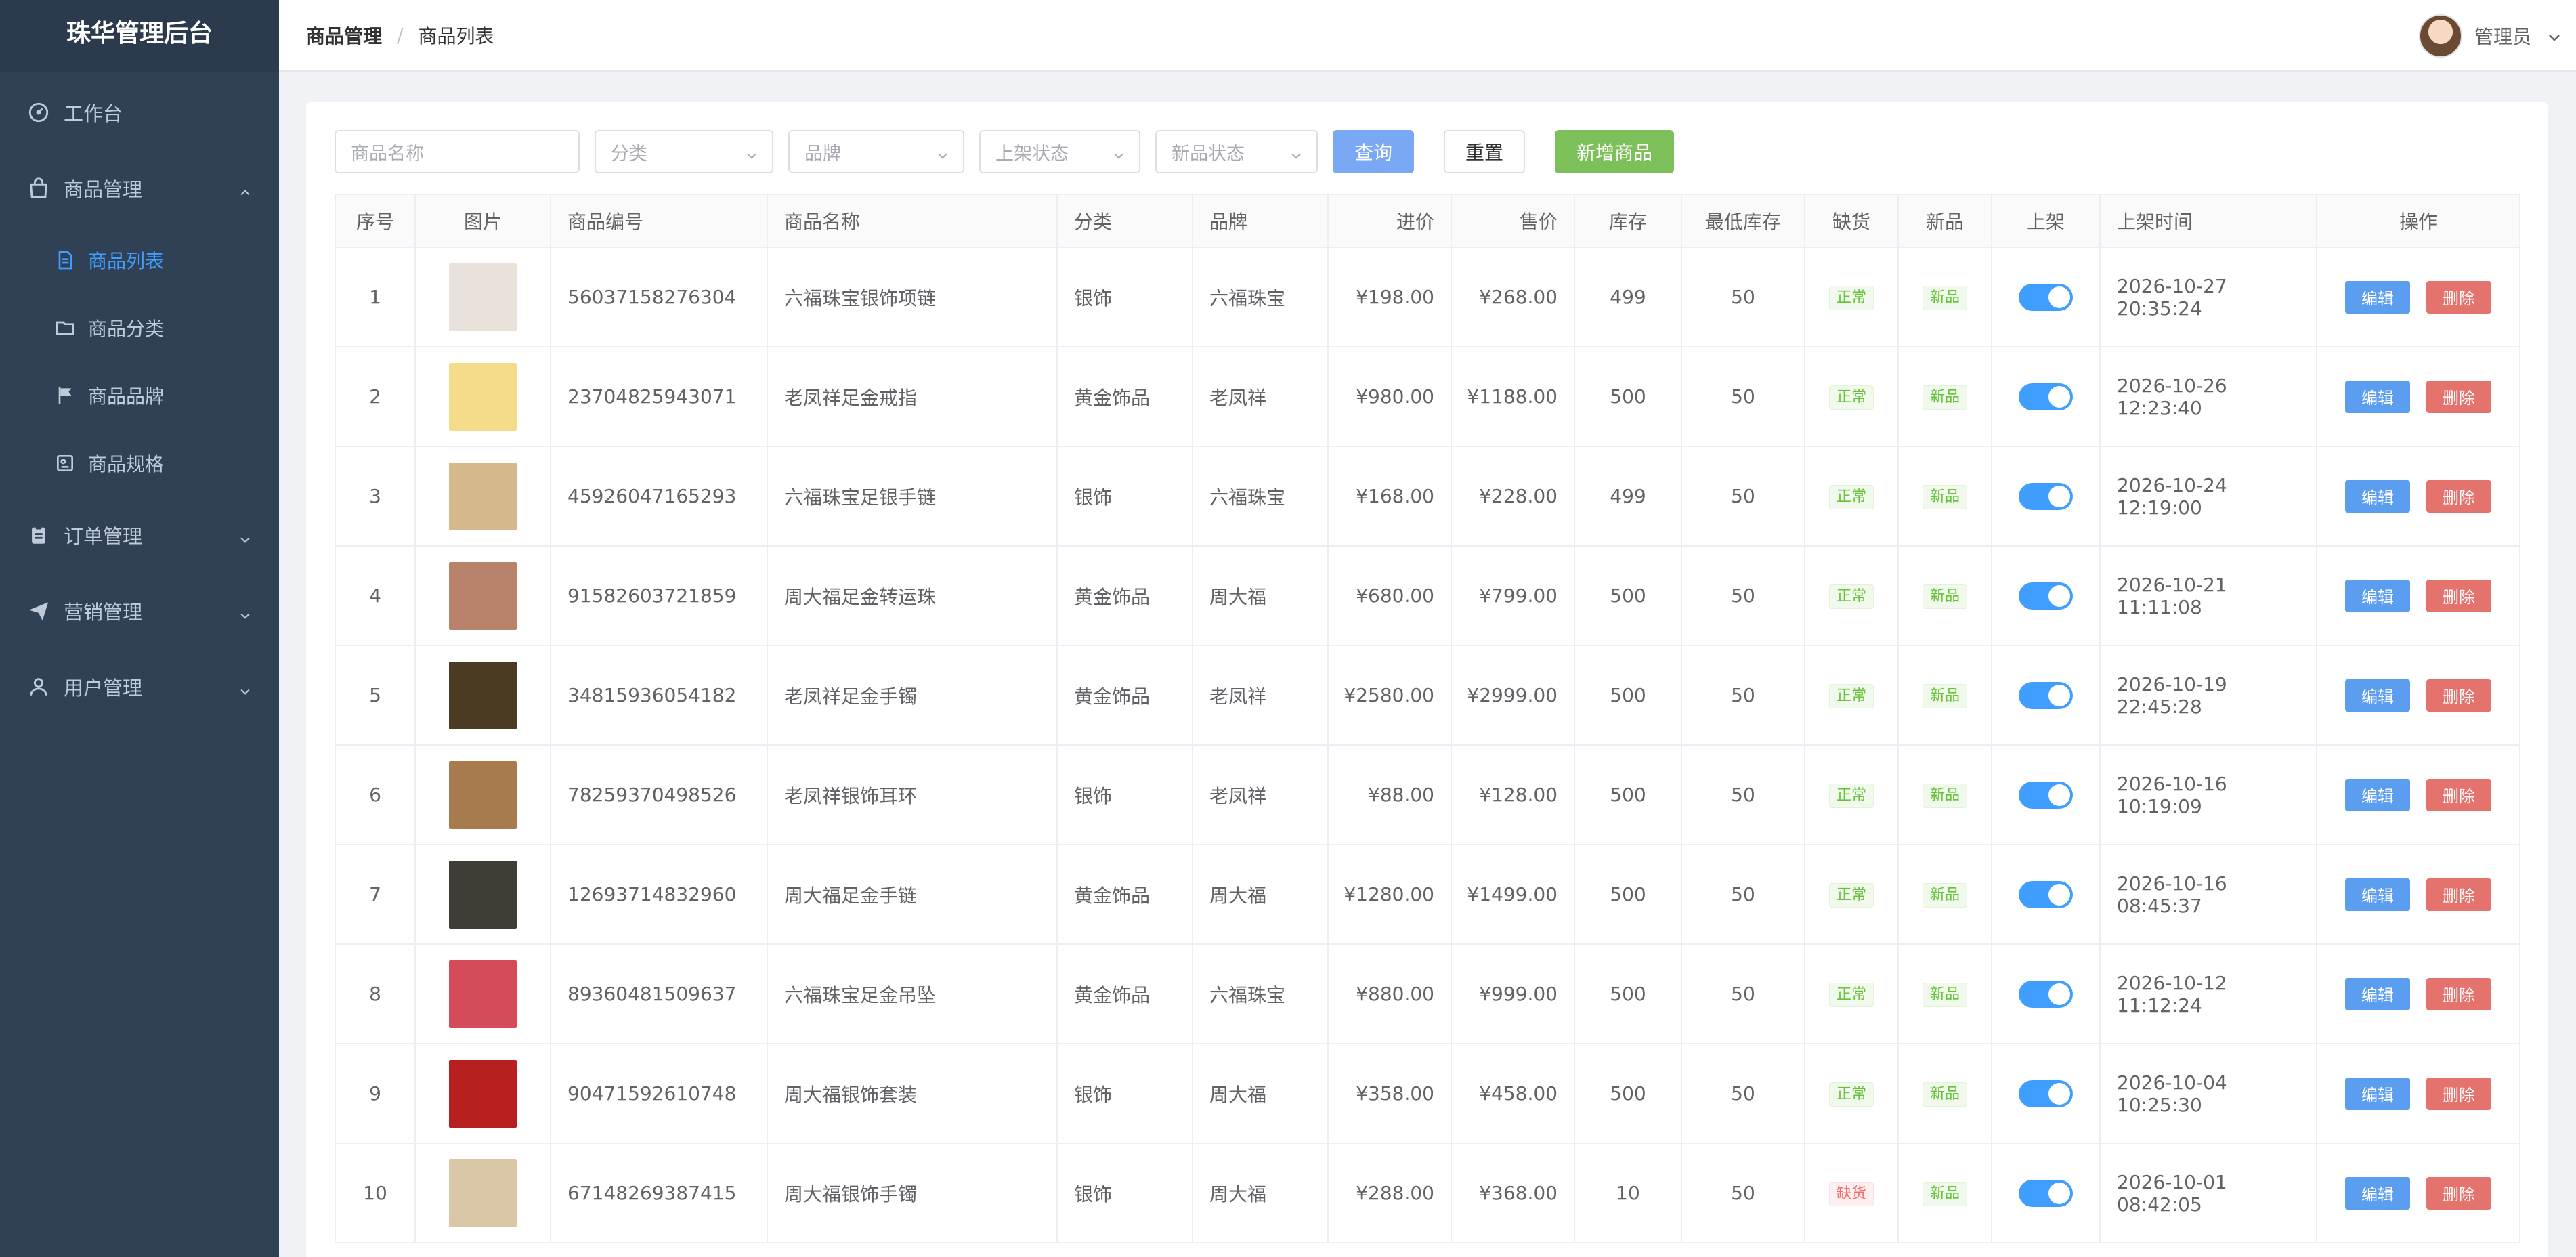 The height and width of the screenshot is (1257, 2576). I want to click on cell-price: ¥458.00, so click(1513, 1093).